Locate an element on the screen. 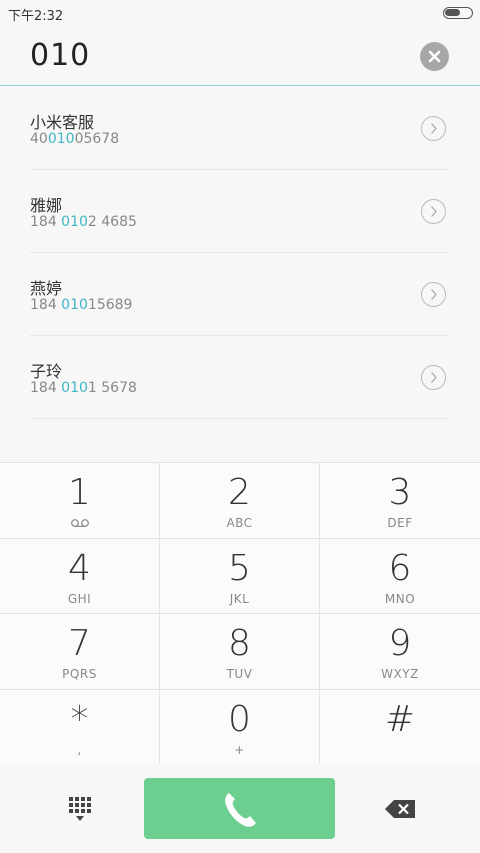  dialpad-toggle-button is located at coordinates (80, 809).